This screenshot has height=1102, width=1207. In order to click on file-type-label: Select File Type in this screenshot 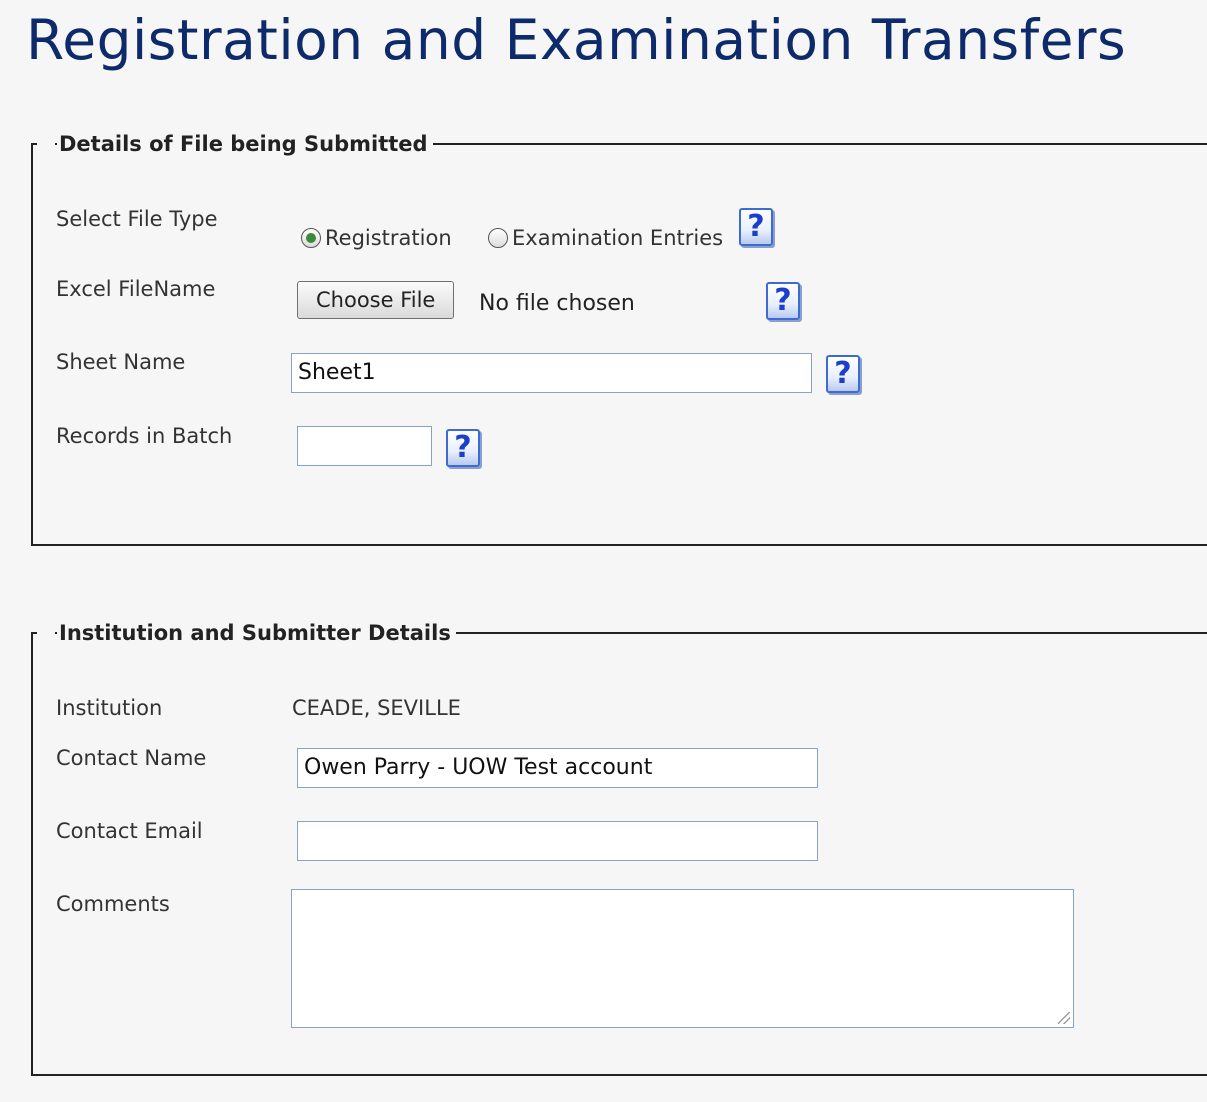, I will do `click(137, 219)`.